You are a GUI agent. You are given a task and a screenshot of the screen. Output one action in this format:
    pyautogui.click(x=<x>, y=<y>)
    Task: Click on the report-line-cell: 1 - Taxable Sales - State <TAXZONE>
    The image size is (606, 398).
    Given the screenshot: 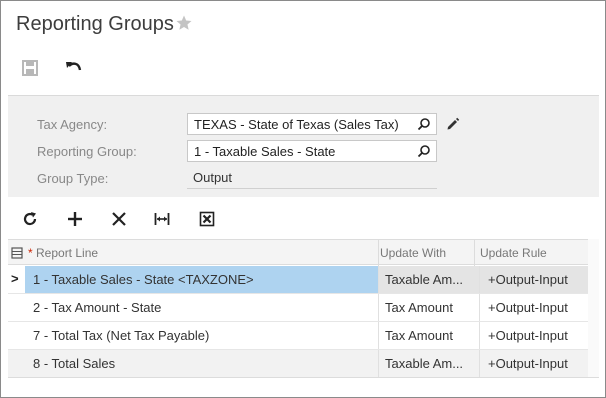 What is the action you would take?
    pyautogui.click(x=201, y=279)
    